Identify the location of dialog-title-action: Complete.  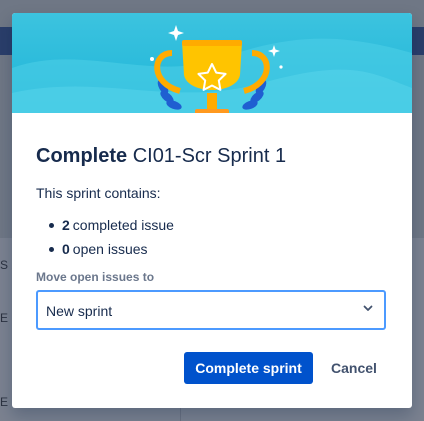
(82, 156).